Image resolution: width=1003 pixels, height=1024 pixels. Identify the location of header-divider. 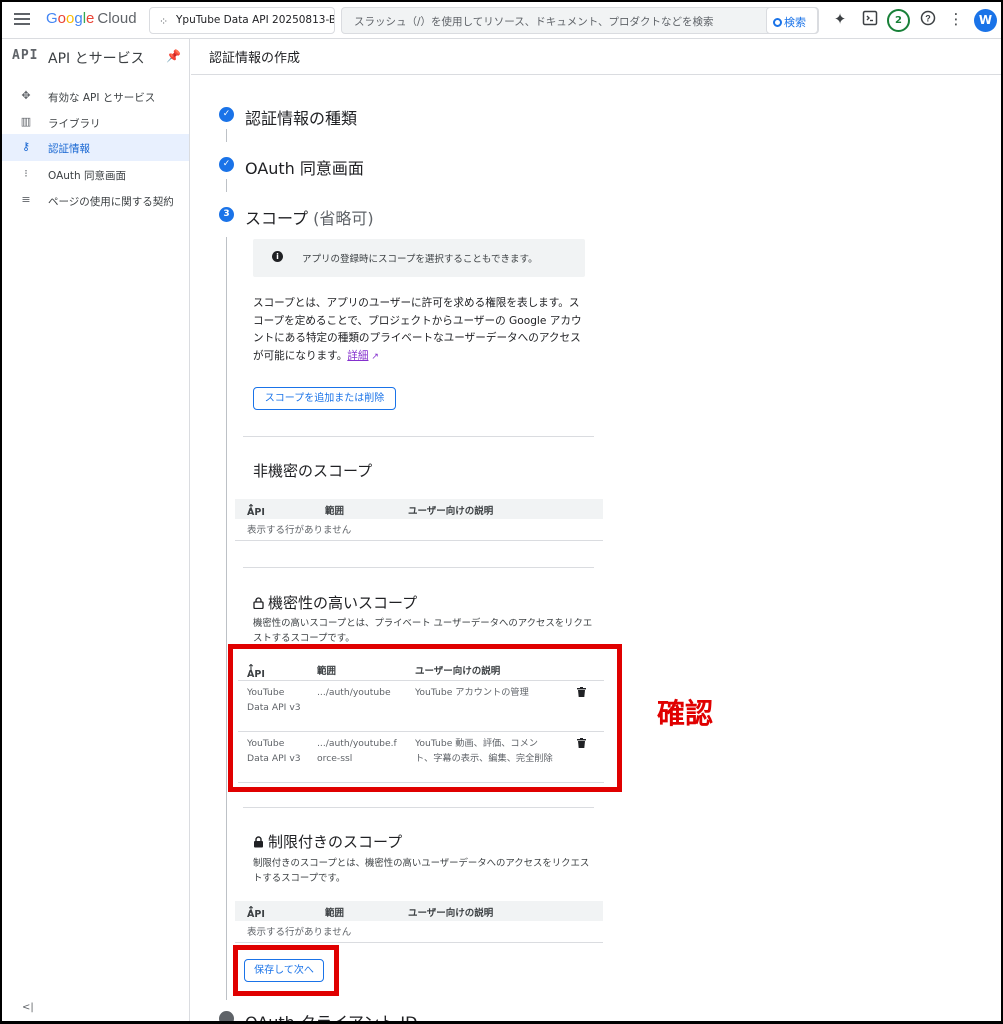
(596, 74).